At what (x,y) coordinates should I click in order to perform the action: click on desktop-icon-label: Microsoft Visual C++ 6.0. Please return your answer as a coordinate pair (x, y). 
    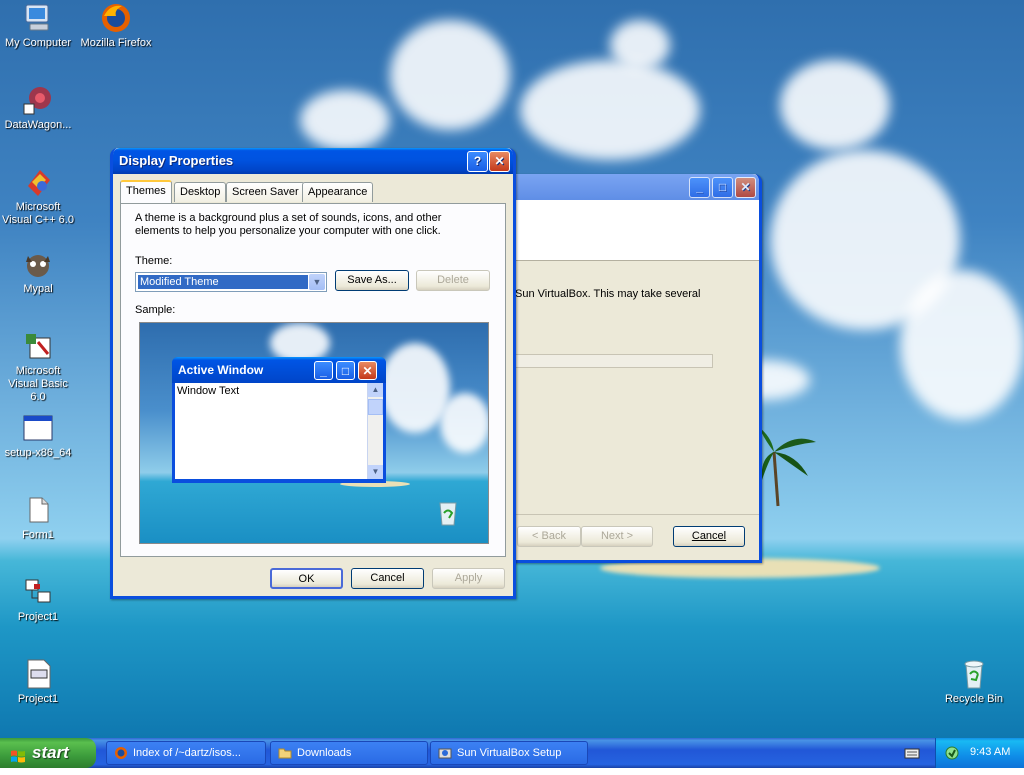
    Looking at the image, I should click on (38, 213).